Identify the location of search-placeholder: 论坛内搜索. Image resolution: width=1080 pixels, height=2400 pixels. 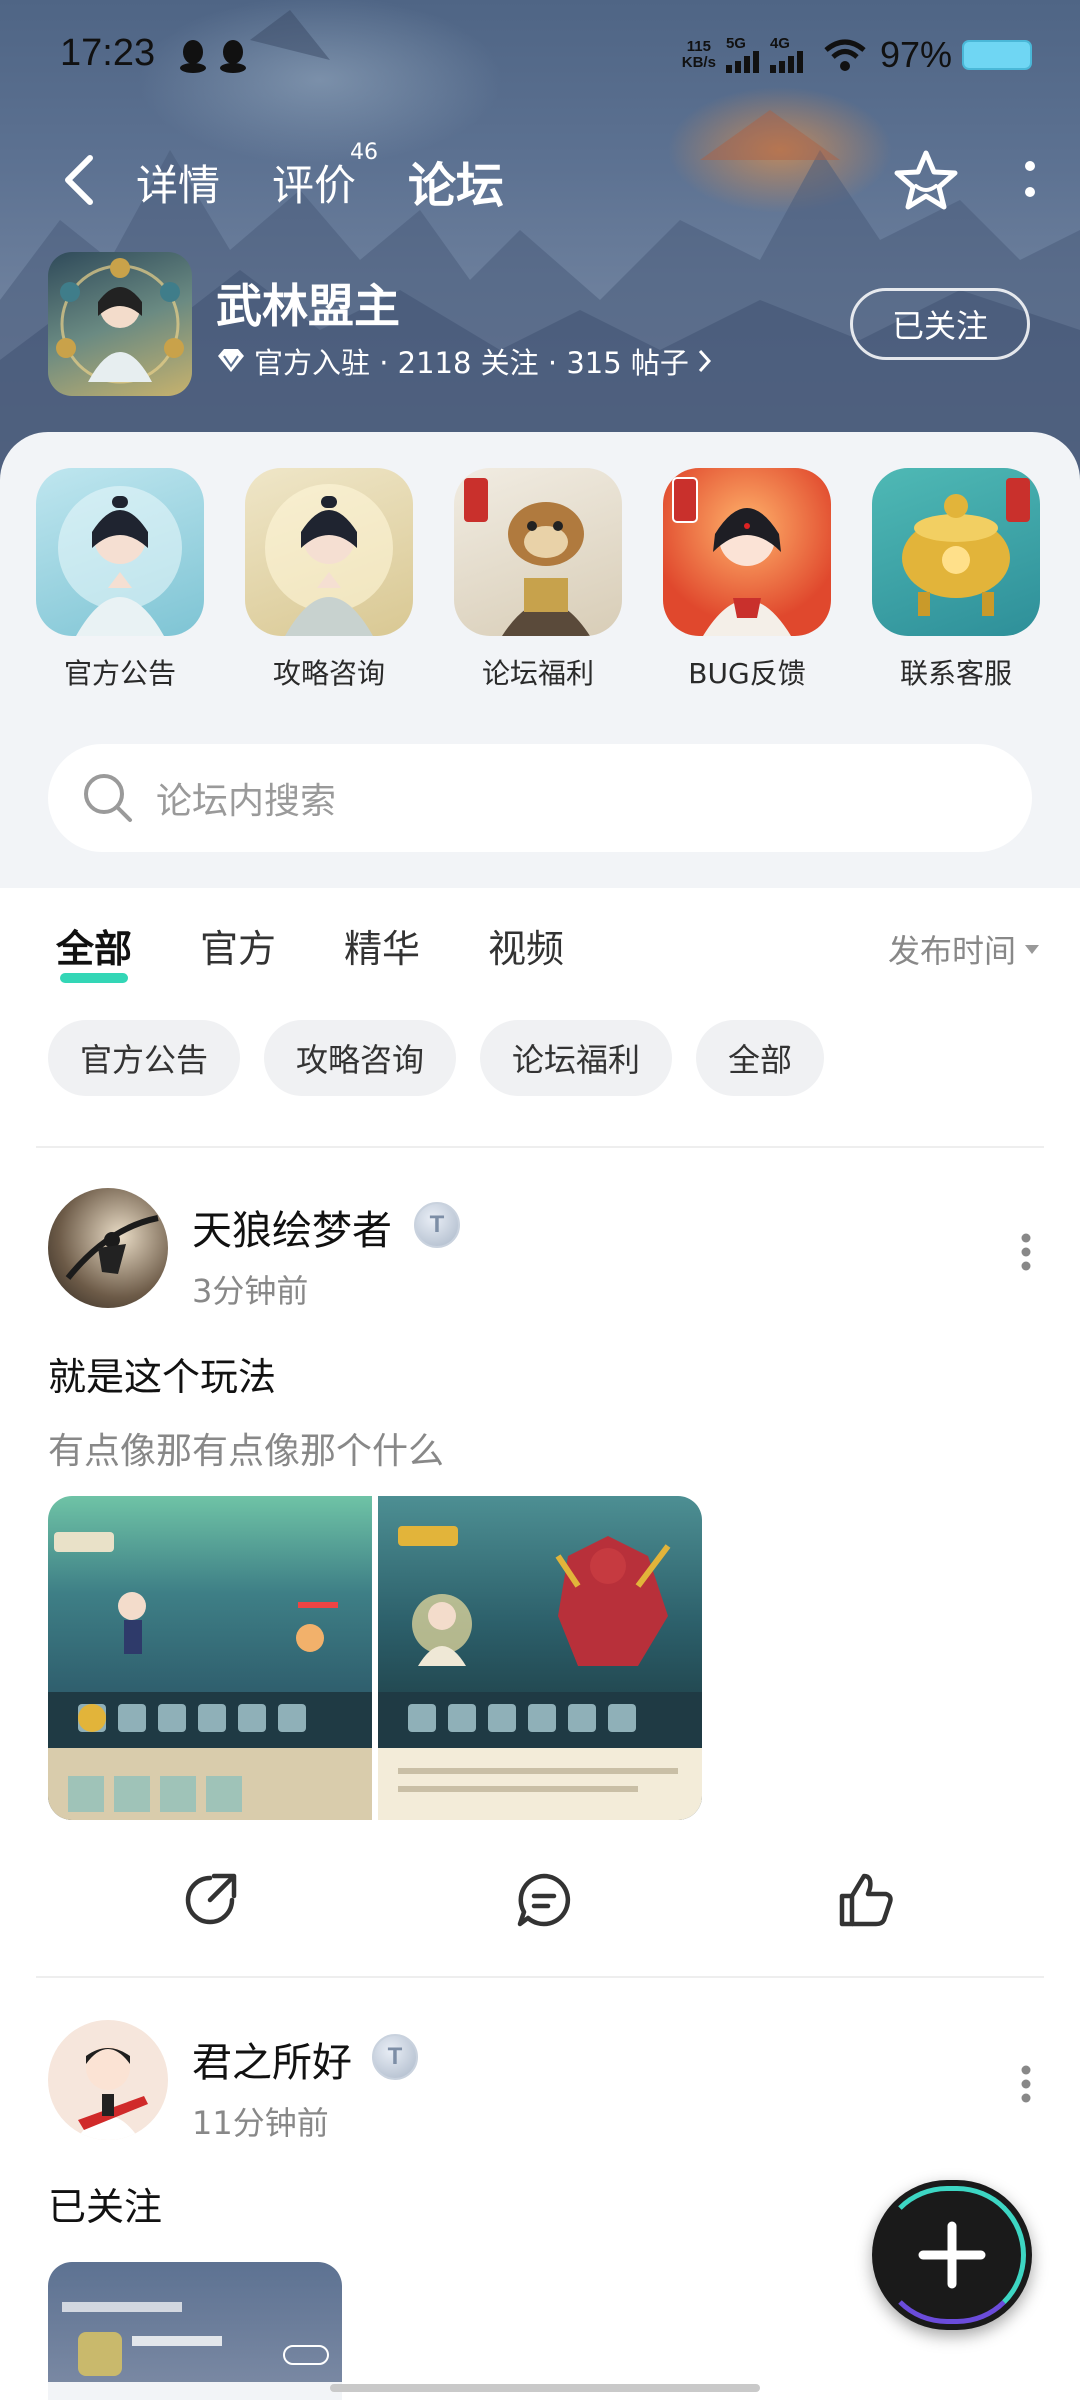
(246, 801).